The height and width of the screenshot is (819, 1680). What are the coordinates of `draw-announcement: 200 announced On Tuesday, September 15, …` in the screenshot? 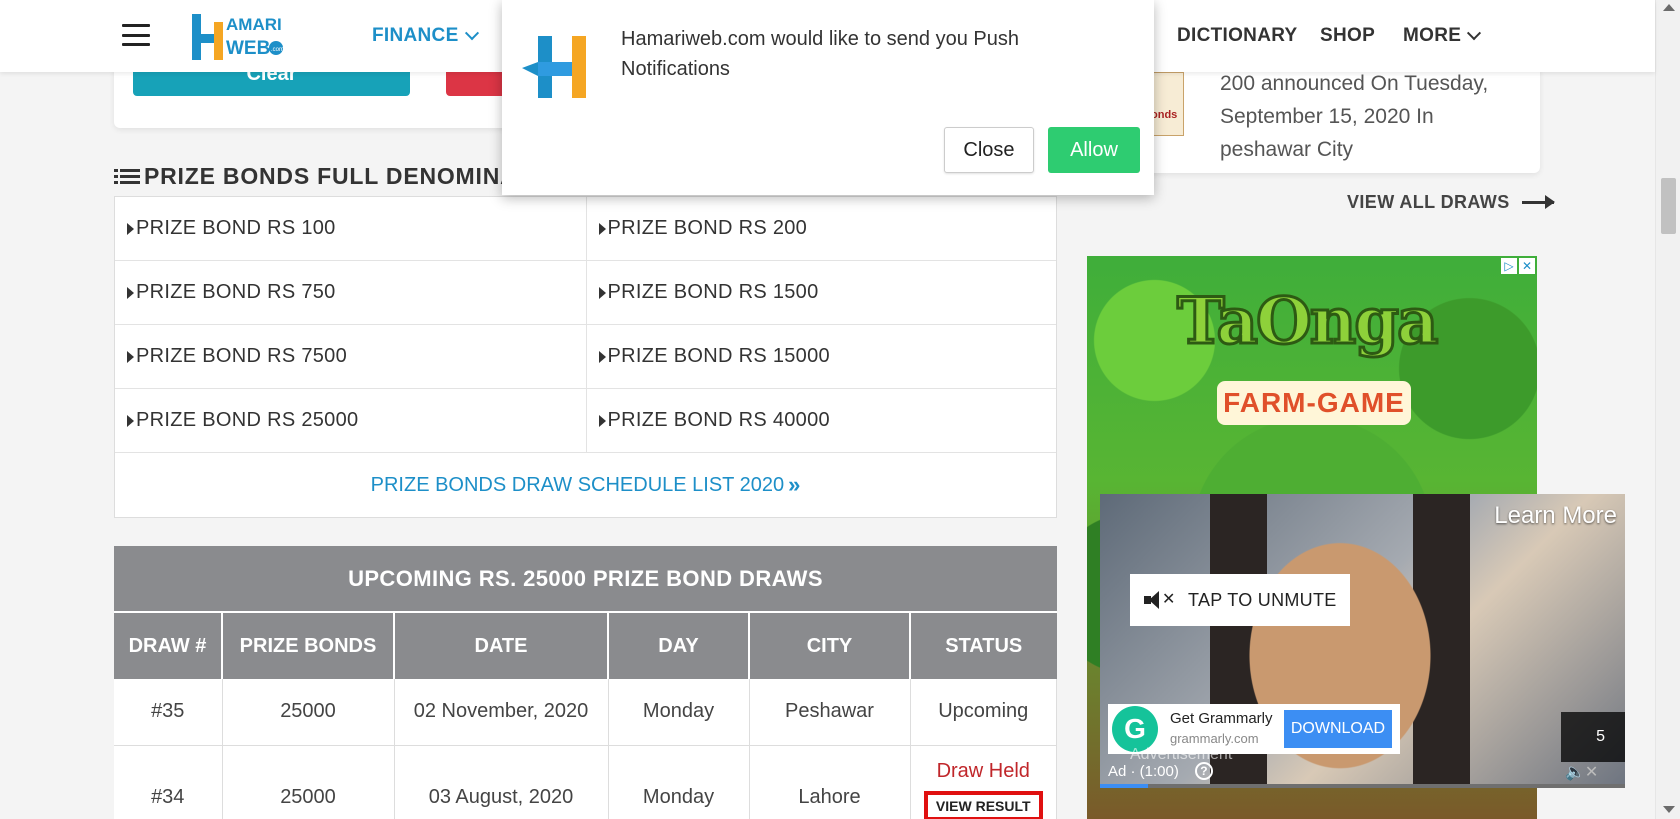 It's located at (1365, 116).